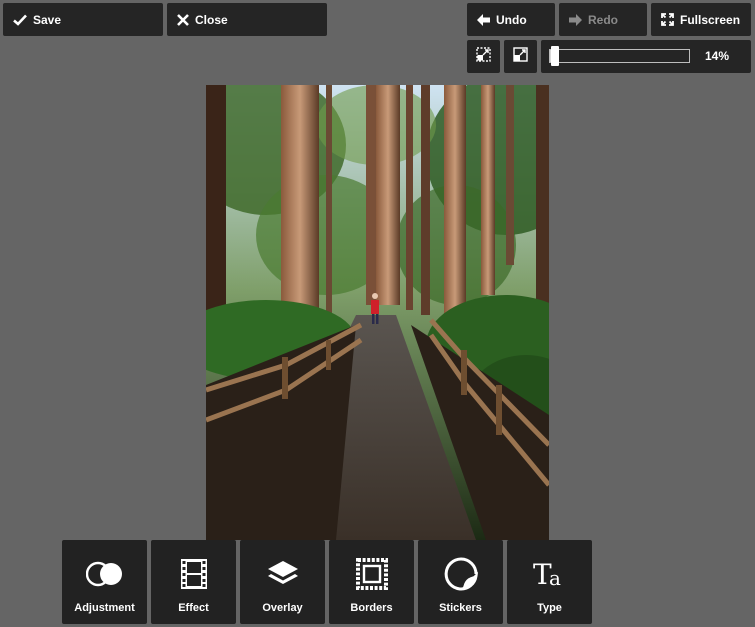  Describe the element at coordinates (460, 608) in the screenshot. I see `tool-label: Stickers` at that location.